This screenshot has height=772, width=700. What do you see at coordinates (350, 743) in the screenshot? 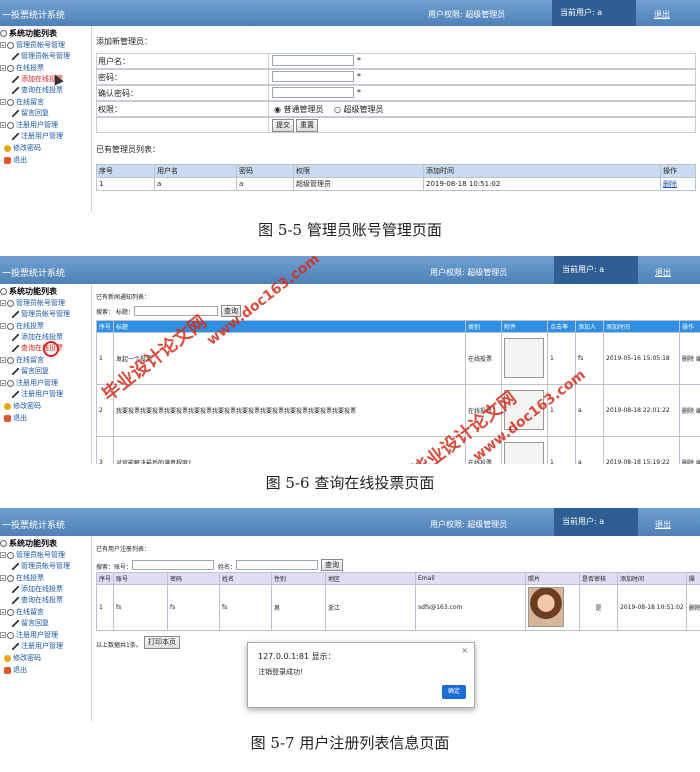
I see `figure-caption-5-7: 图 5-7 用户注册列表信息页面` at bounding box center [350, 743].